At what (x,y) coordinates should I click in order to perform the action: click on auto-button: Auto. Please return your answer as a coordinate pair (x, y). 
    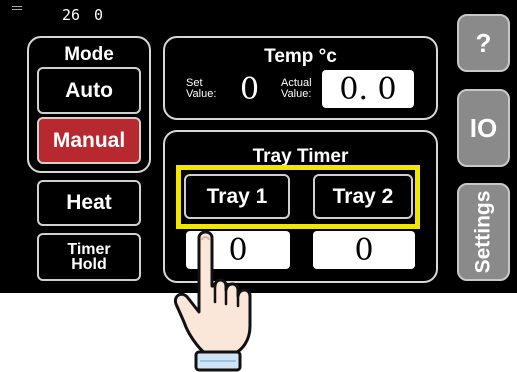
    Looking at the image, I should click on (89, 90).